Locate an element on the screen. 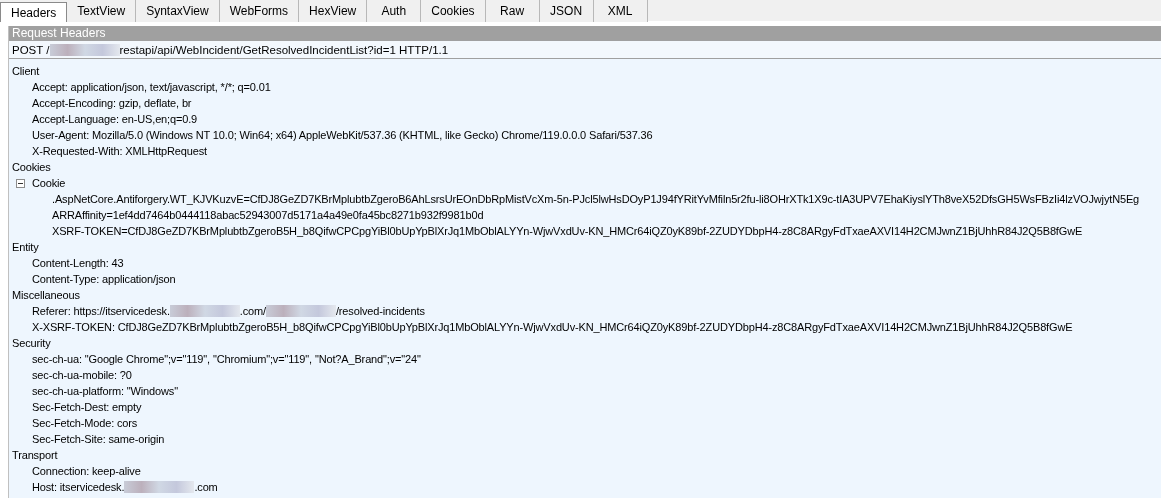 The height and width of the screenshot is (498, 1161). header-text: /resolved-incidents is located at coordinates (380, 311).